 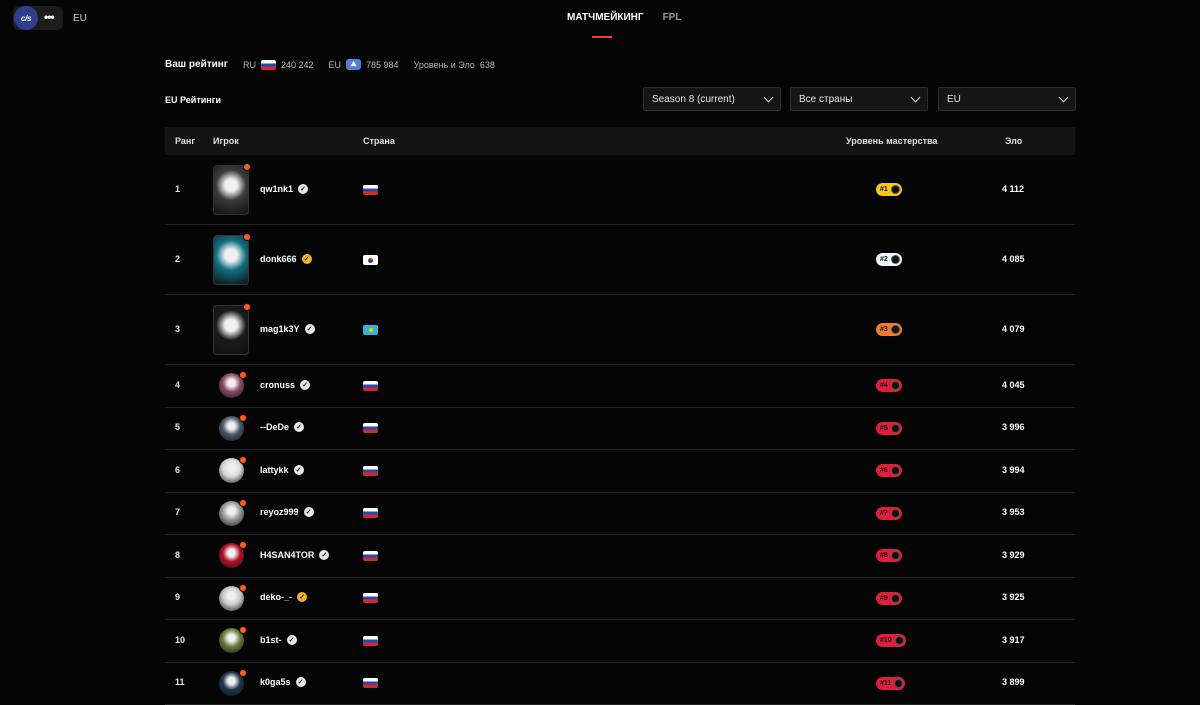 I want to click on player-nickname: reyoz999 ✓, so click(x=287, y=512).